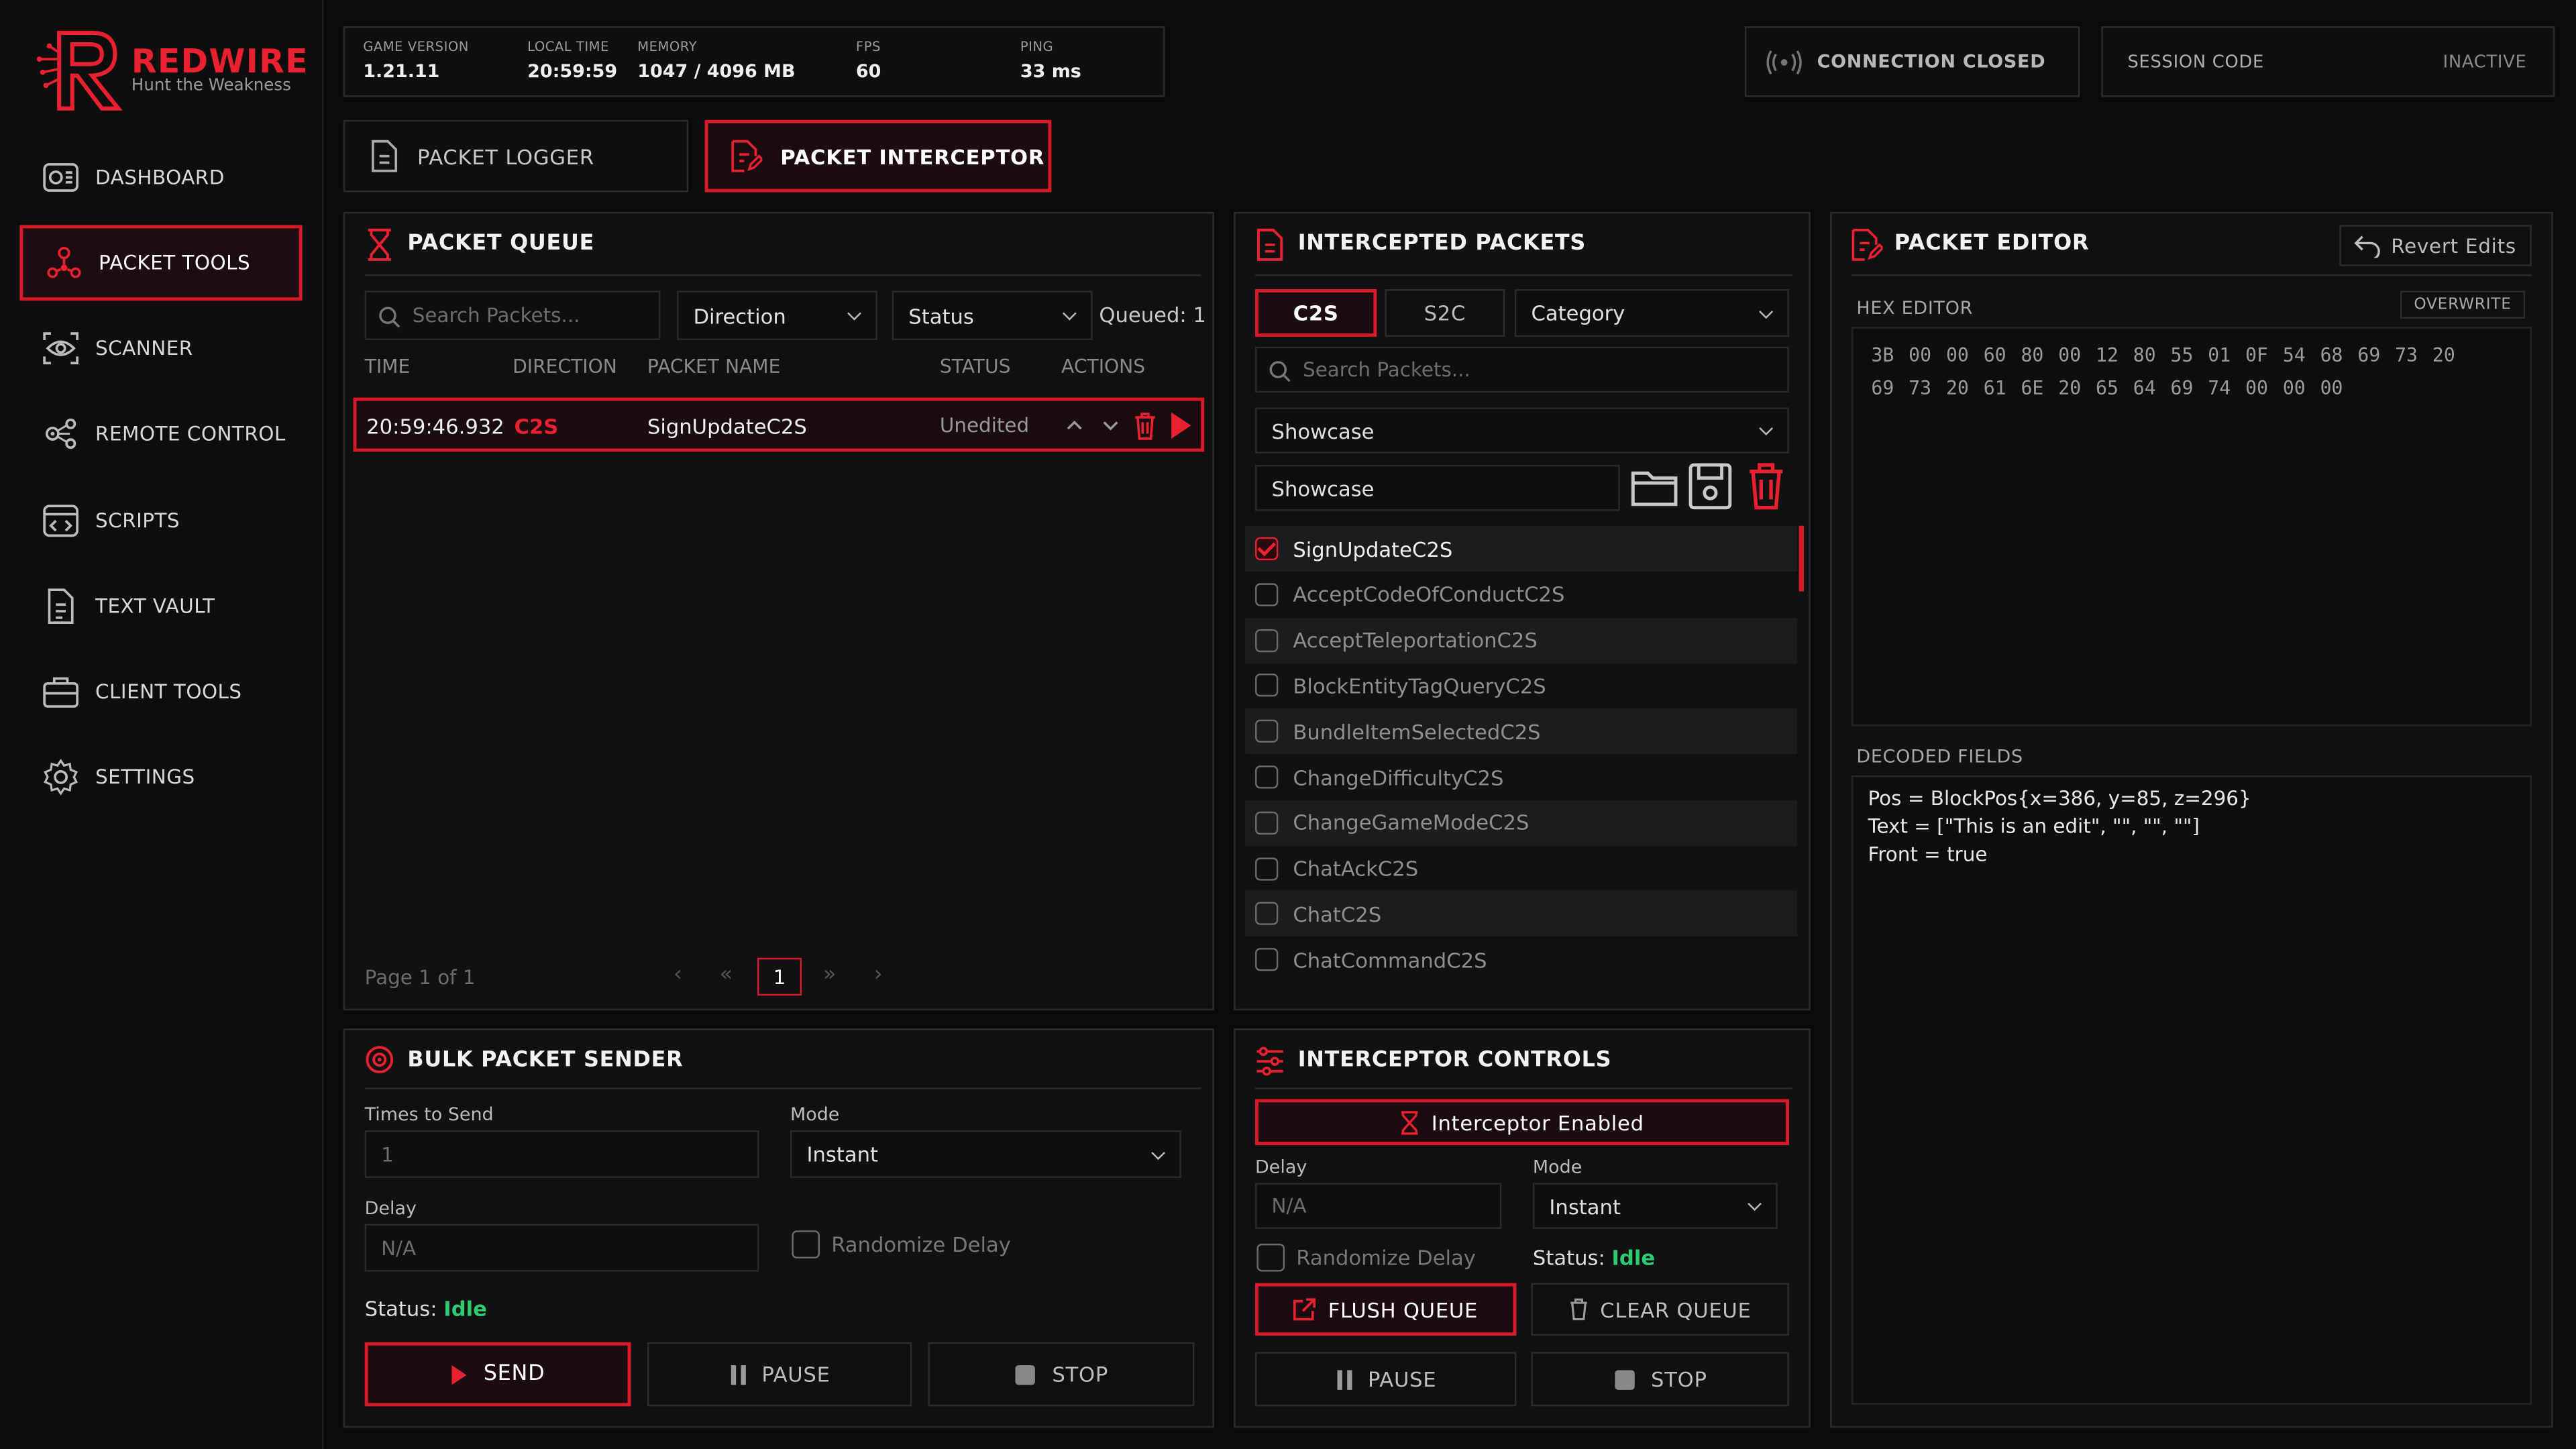 The height and width of the screenshot is (1449, 2576). Describe the element at coordinates (901, 1244) in the screenshot. I see `bulk-randomize-delay-checkbox: Randomize Delay` at that location.